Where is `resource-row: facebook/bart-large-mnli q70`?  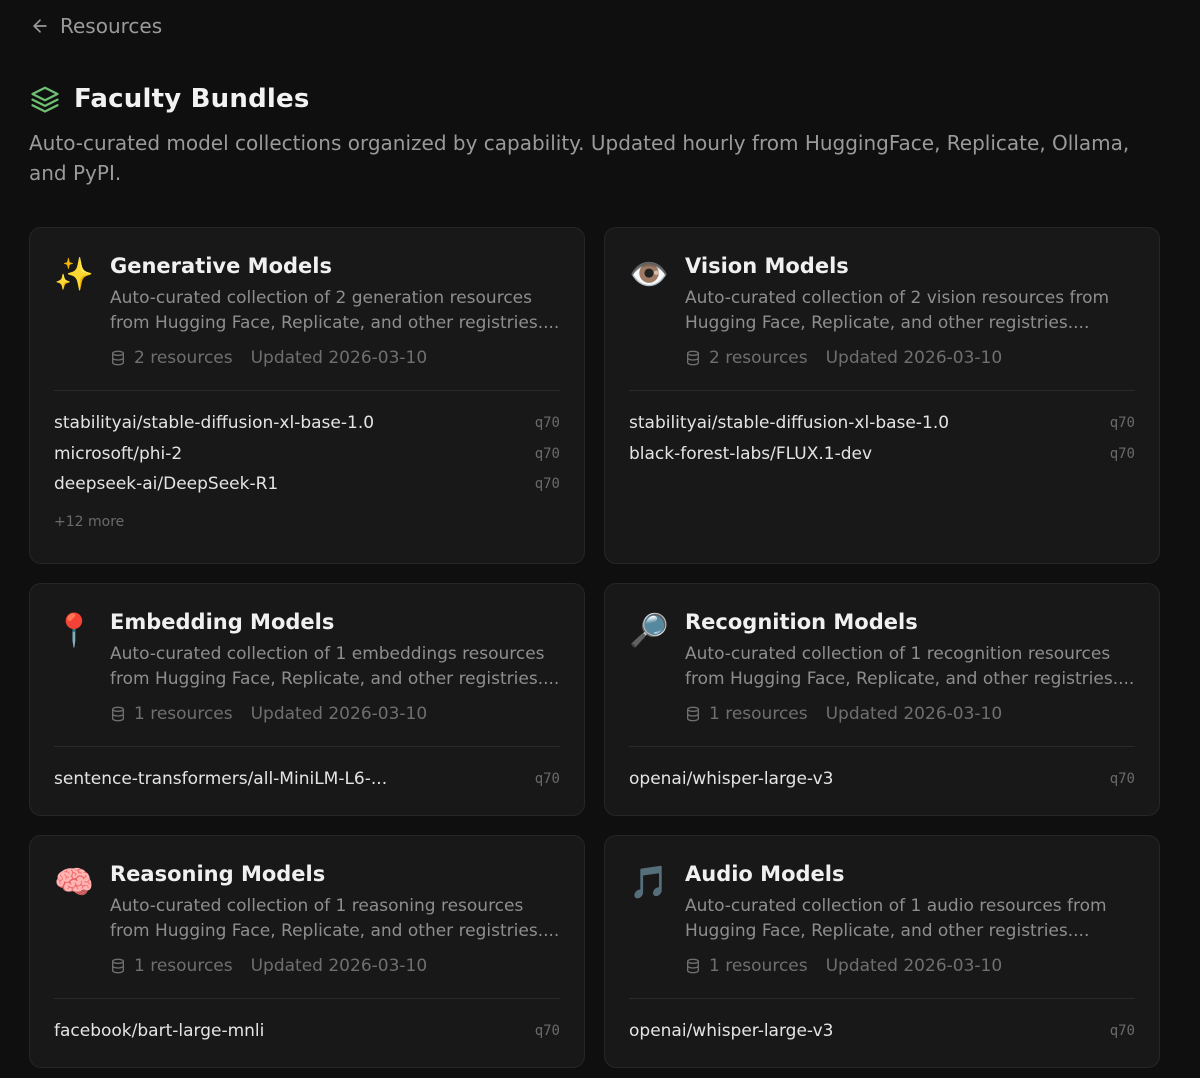
resource-row: facebook/bart-large-mnli q70 is located at coordinates (307, 1031).